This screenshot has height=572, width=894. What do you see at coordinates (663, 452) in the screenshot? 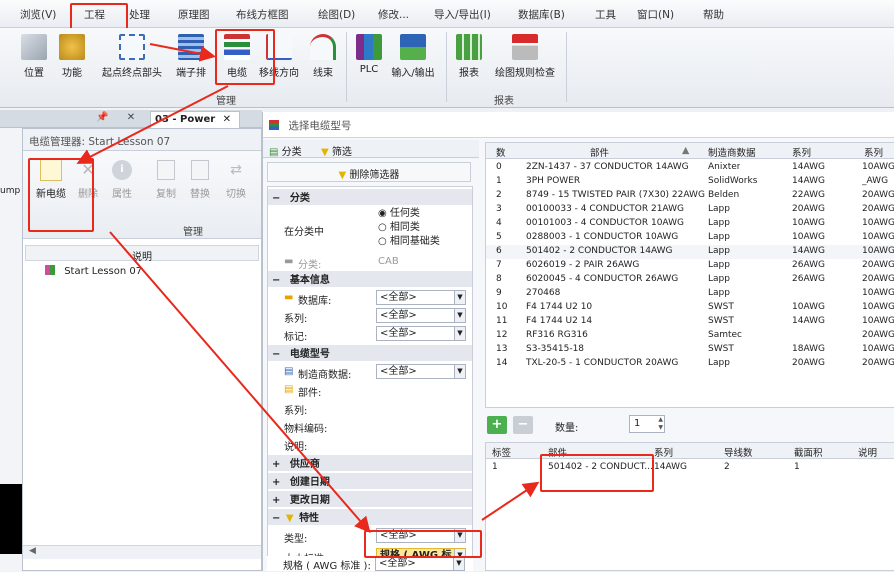
I see `sel-col-series: 系列` at bounding box center [663, 452].